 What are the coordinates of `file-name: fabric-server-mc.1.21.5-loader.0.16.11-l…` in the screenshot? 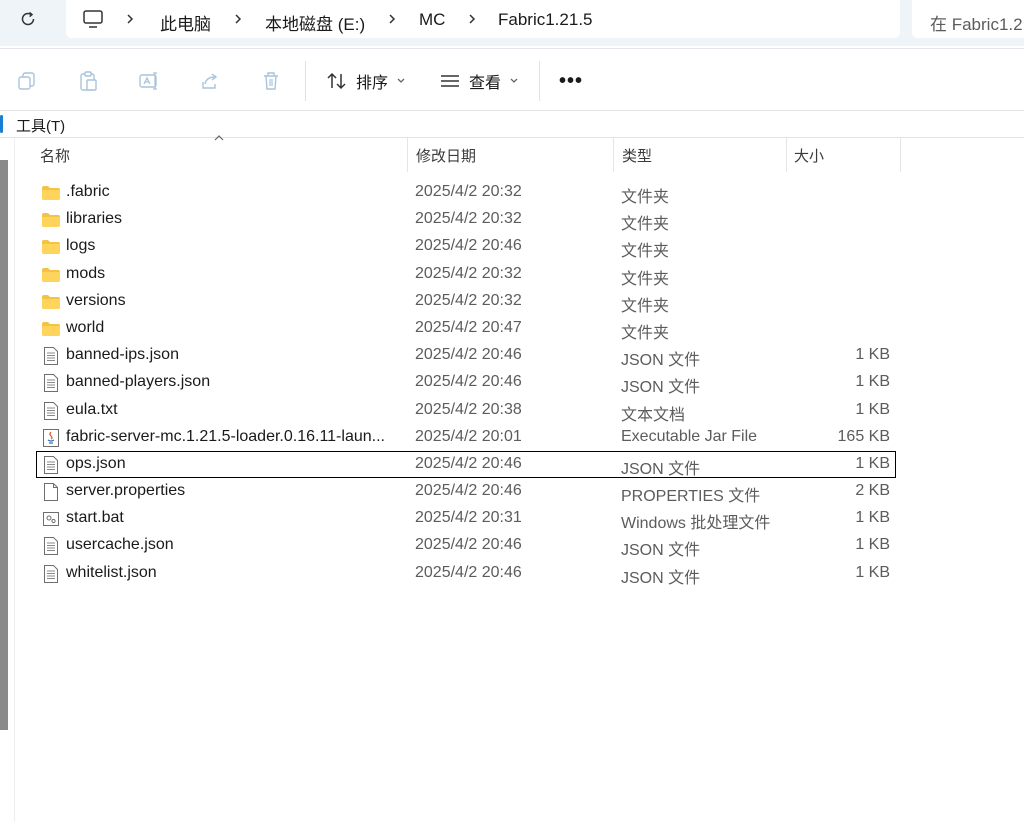 It's located at (225, 436).